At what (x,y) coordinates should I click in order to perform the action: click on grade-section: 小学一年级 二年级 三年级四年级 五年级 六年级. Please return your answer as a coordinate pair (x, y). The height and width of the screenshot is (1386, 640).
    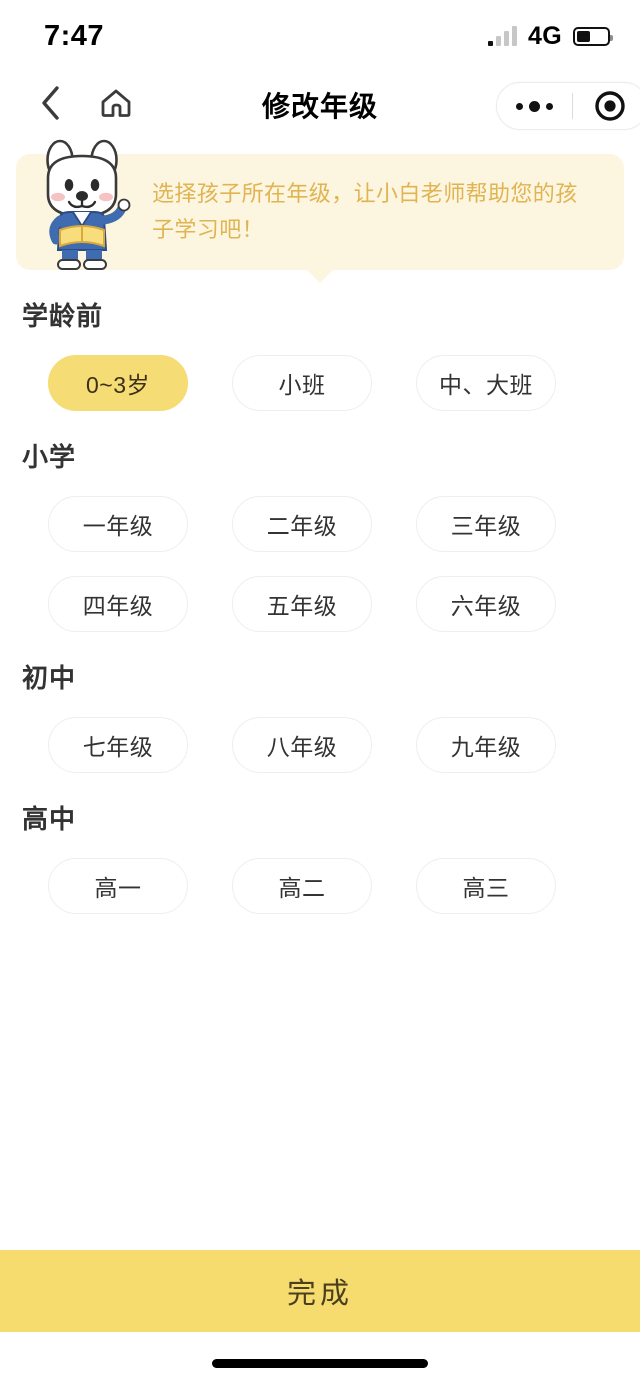
    Looking at the image, I should click on (320, 534).